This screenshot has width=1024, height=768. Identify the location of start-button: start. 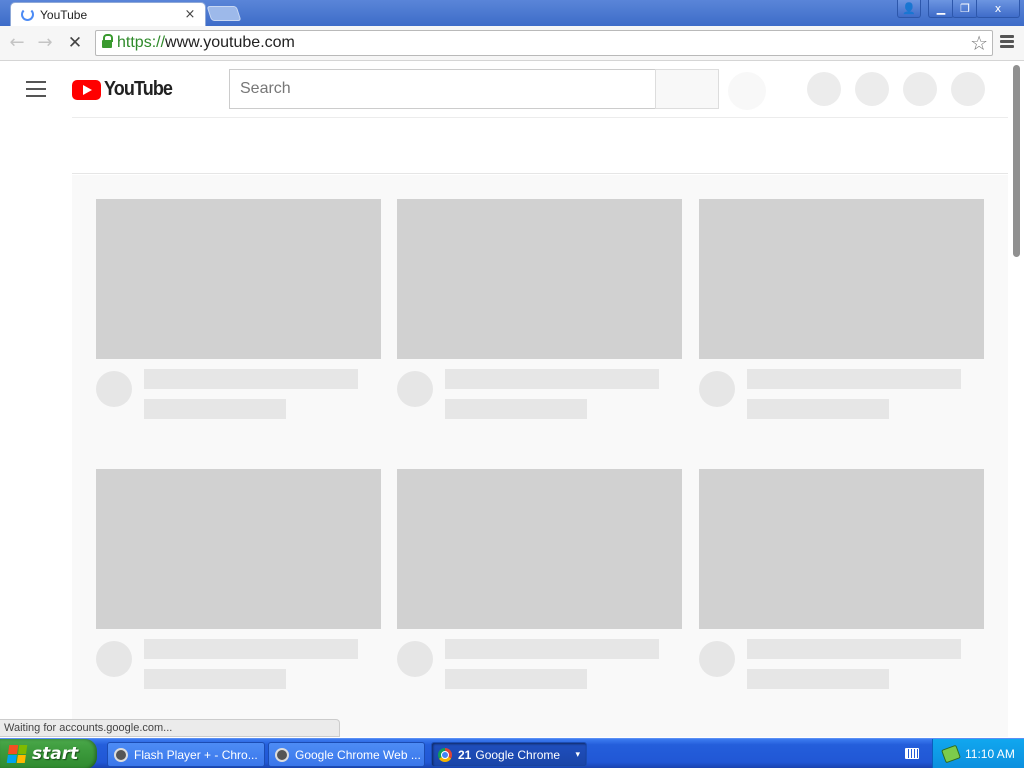
(48, 753).